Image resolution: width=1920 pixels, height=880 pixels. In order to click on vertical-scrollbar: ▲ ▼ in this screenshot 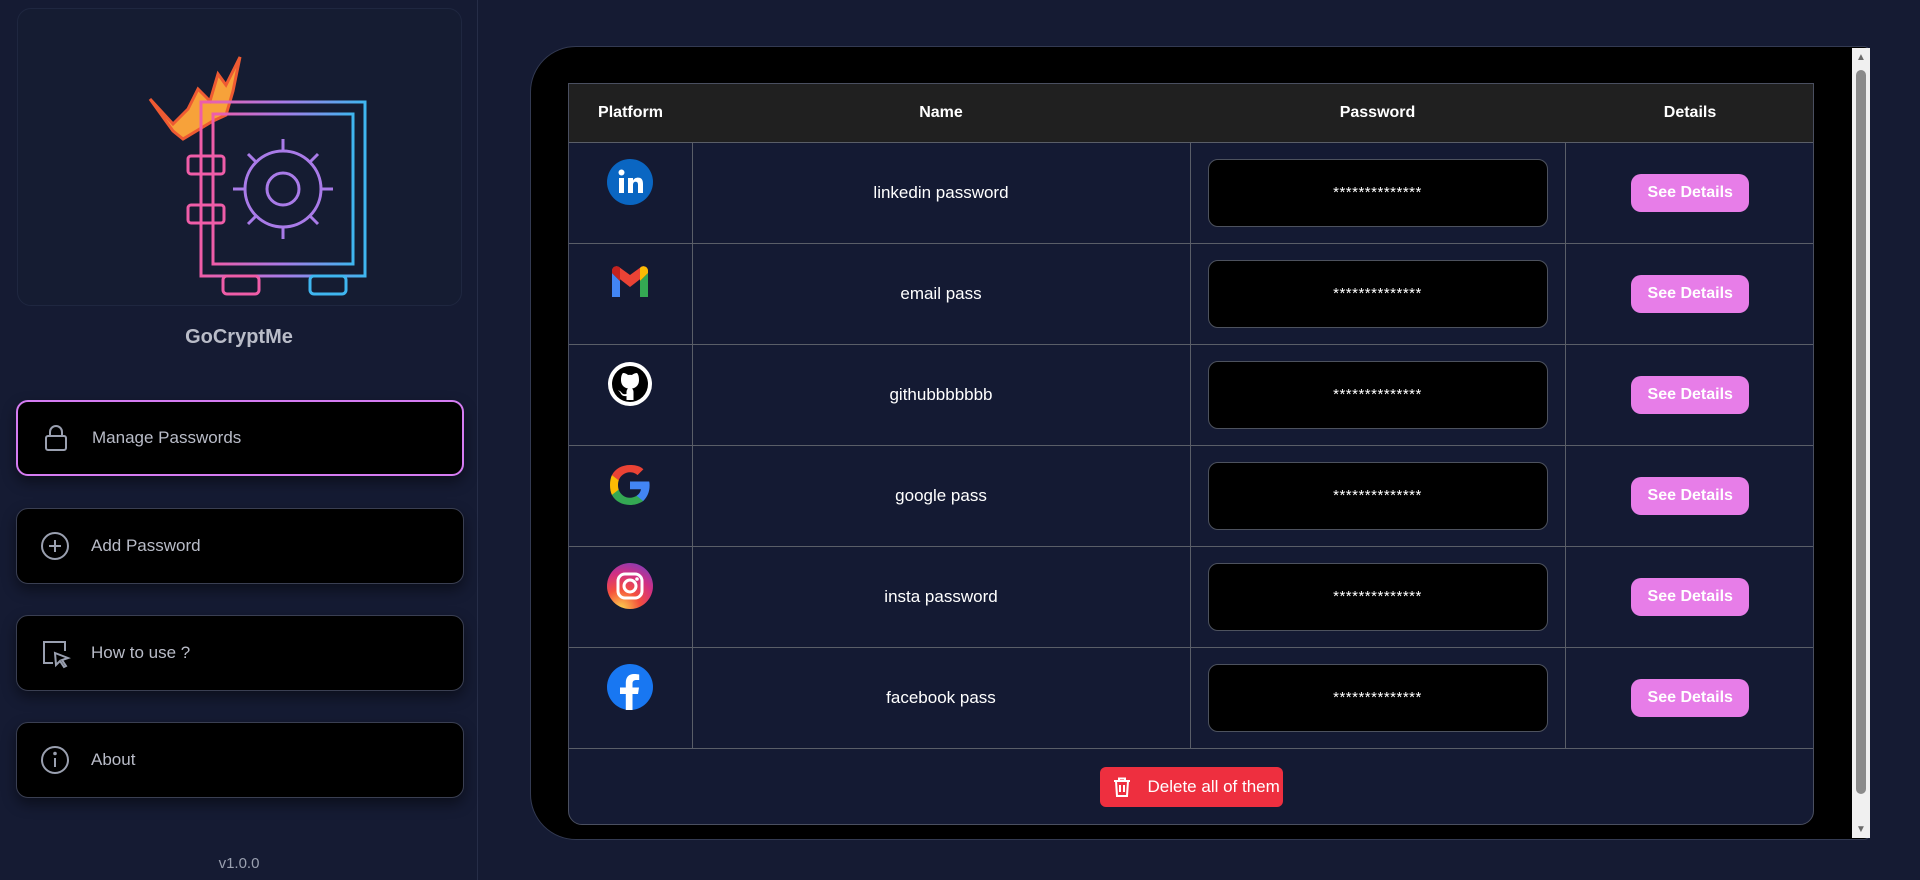, I will do `click(1861, 443)`.